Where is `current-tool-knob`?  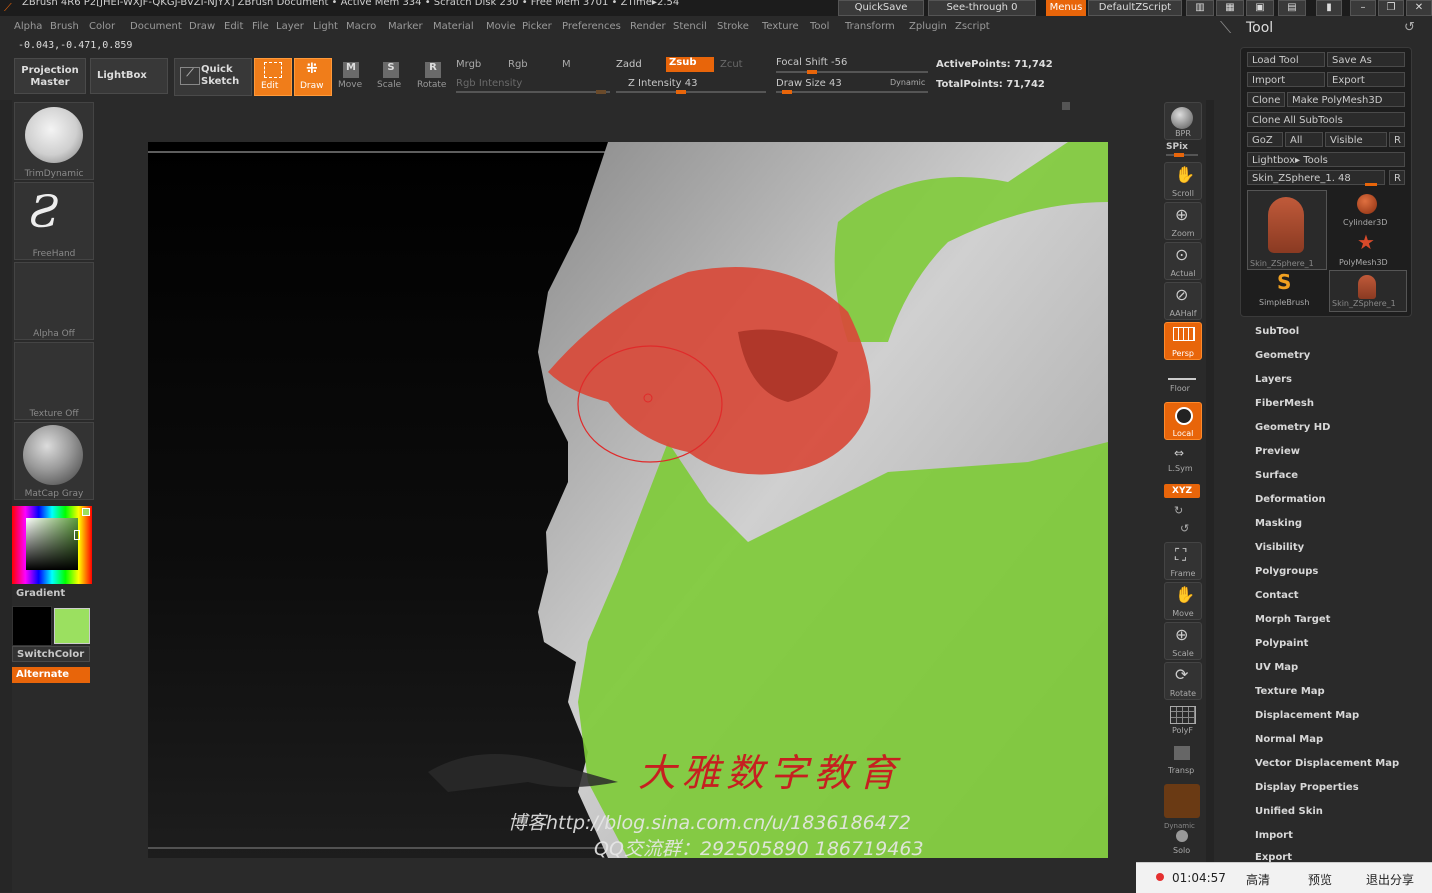
current-tool-knob is located at coordinates (1371, 184).